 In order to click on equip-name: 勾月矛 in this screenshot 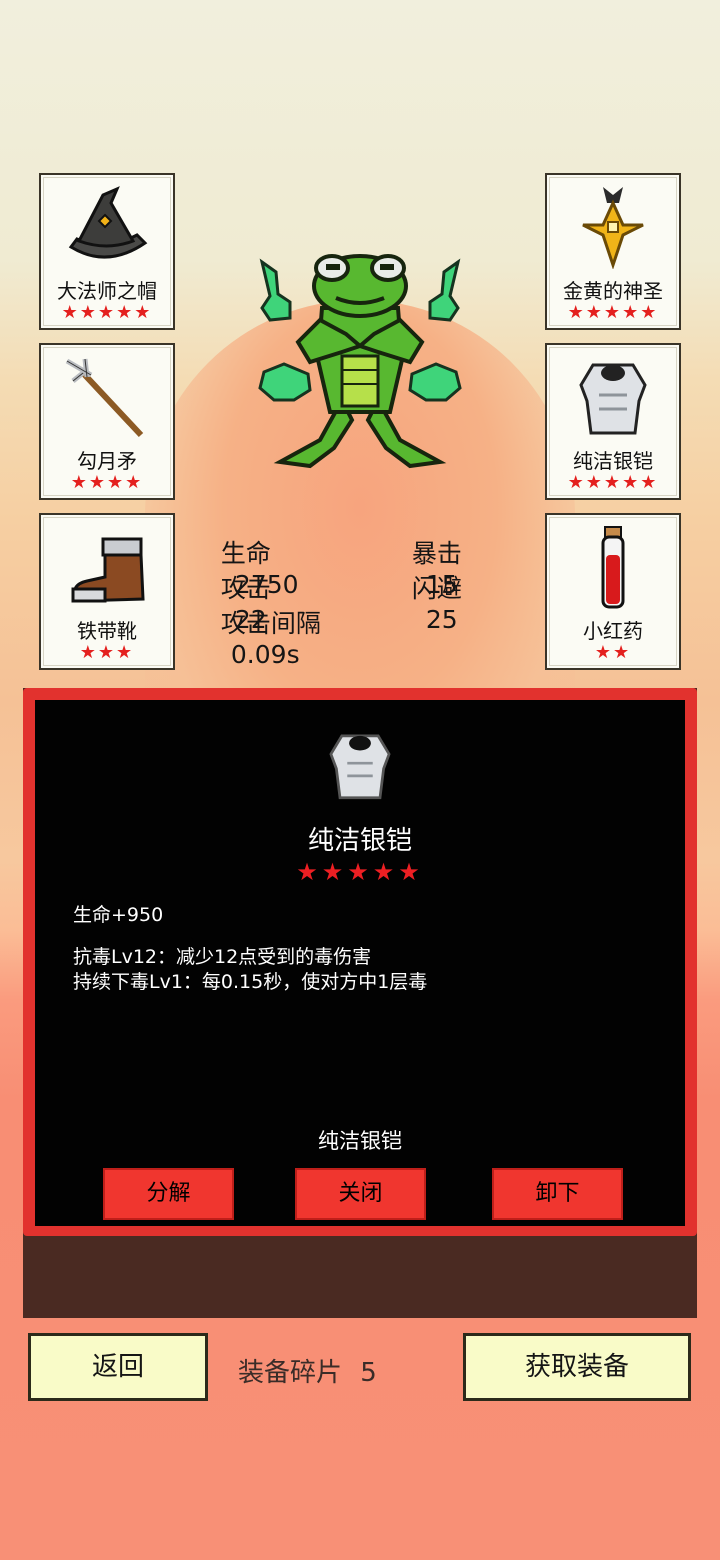, I will do `click(107, 461)`.